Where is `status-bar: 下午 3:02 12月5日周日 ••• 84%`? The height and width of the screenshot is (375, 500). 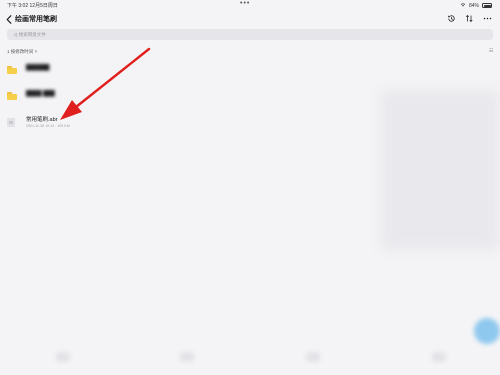 status-bar: 下午 3:02 12月5日周日 ••• 84% is located at coordinates (250, 5).